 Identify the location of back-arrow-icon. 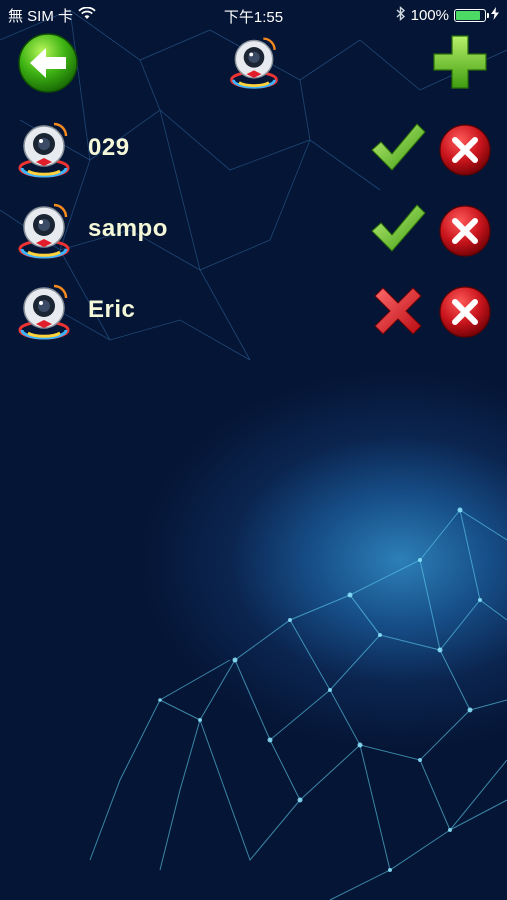
(48, 63).